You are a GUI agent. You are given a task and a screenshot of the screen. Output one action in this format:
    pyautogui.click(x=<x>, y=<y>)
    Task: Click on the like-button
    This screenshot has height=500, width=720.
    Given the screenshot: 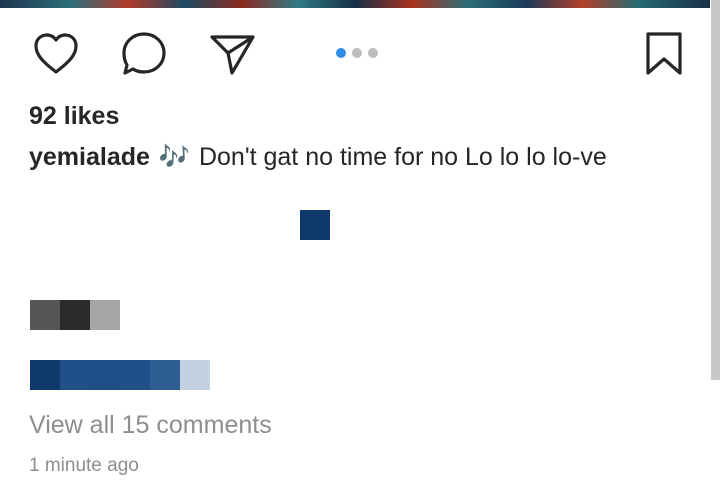 What is the action you would take?
    pyautogui.click(x=56, y=54)
    